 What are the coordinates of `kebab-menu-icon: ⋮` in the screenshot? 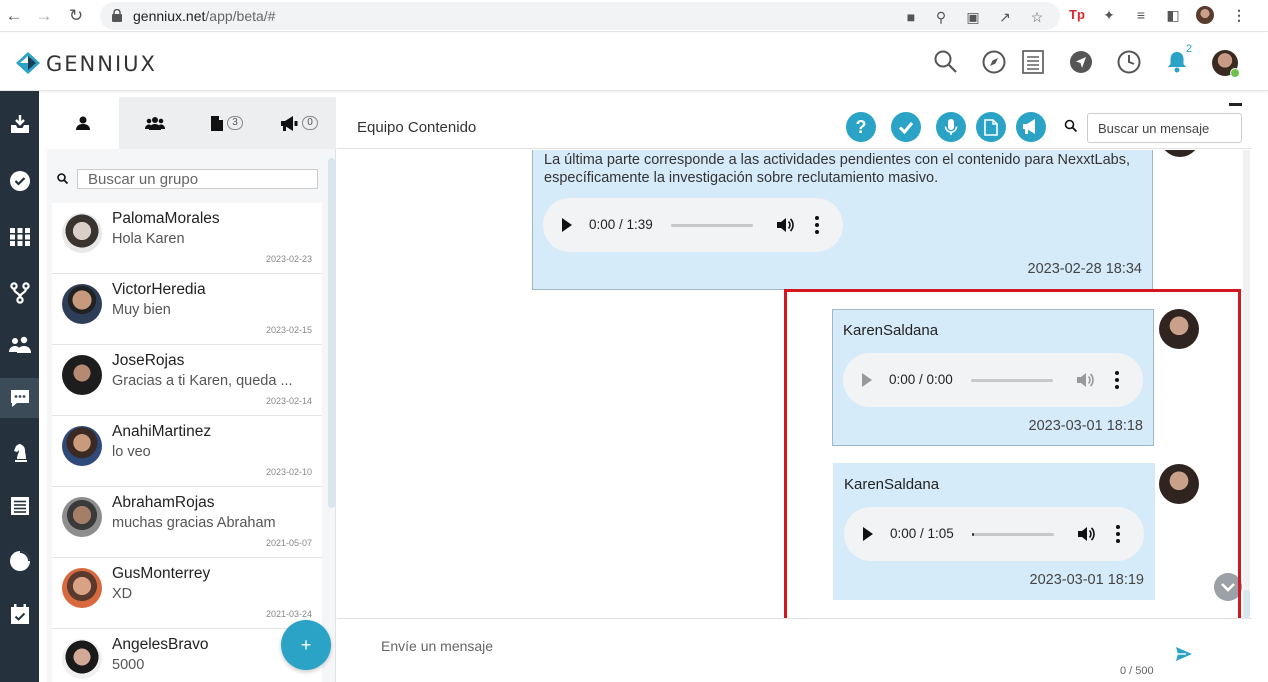 It's located at (1239, 15).